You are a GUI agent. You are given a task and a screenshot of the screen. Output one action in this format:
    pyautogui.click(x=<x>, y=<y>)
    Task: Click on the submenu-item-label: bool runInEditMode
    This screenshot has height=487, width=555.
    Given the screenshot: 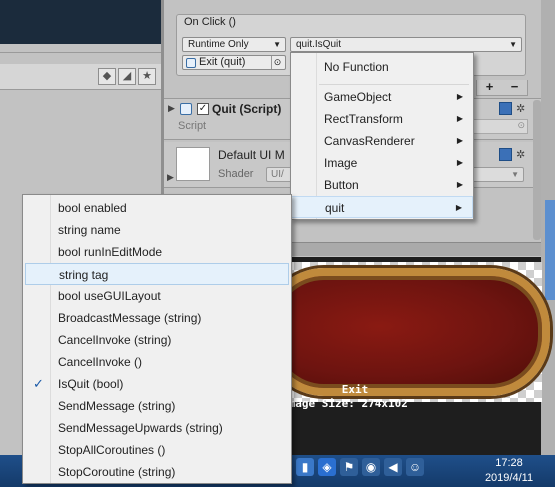 What is the action you would take?
    pyautogui.click(x=110, y=252)
    